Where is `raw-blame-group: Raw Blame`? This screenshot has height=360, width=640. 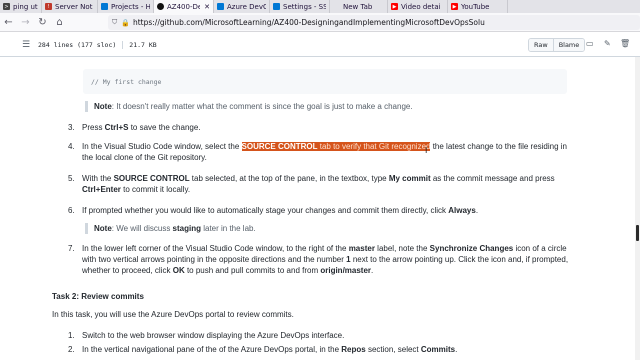 raw-blame-group: Raw Blame is located at coordinates (557, 45).